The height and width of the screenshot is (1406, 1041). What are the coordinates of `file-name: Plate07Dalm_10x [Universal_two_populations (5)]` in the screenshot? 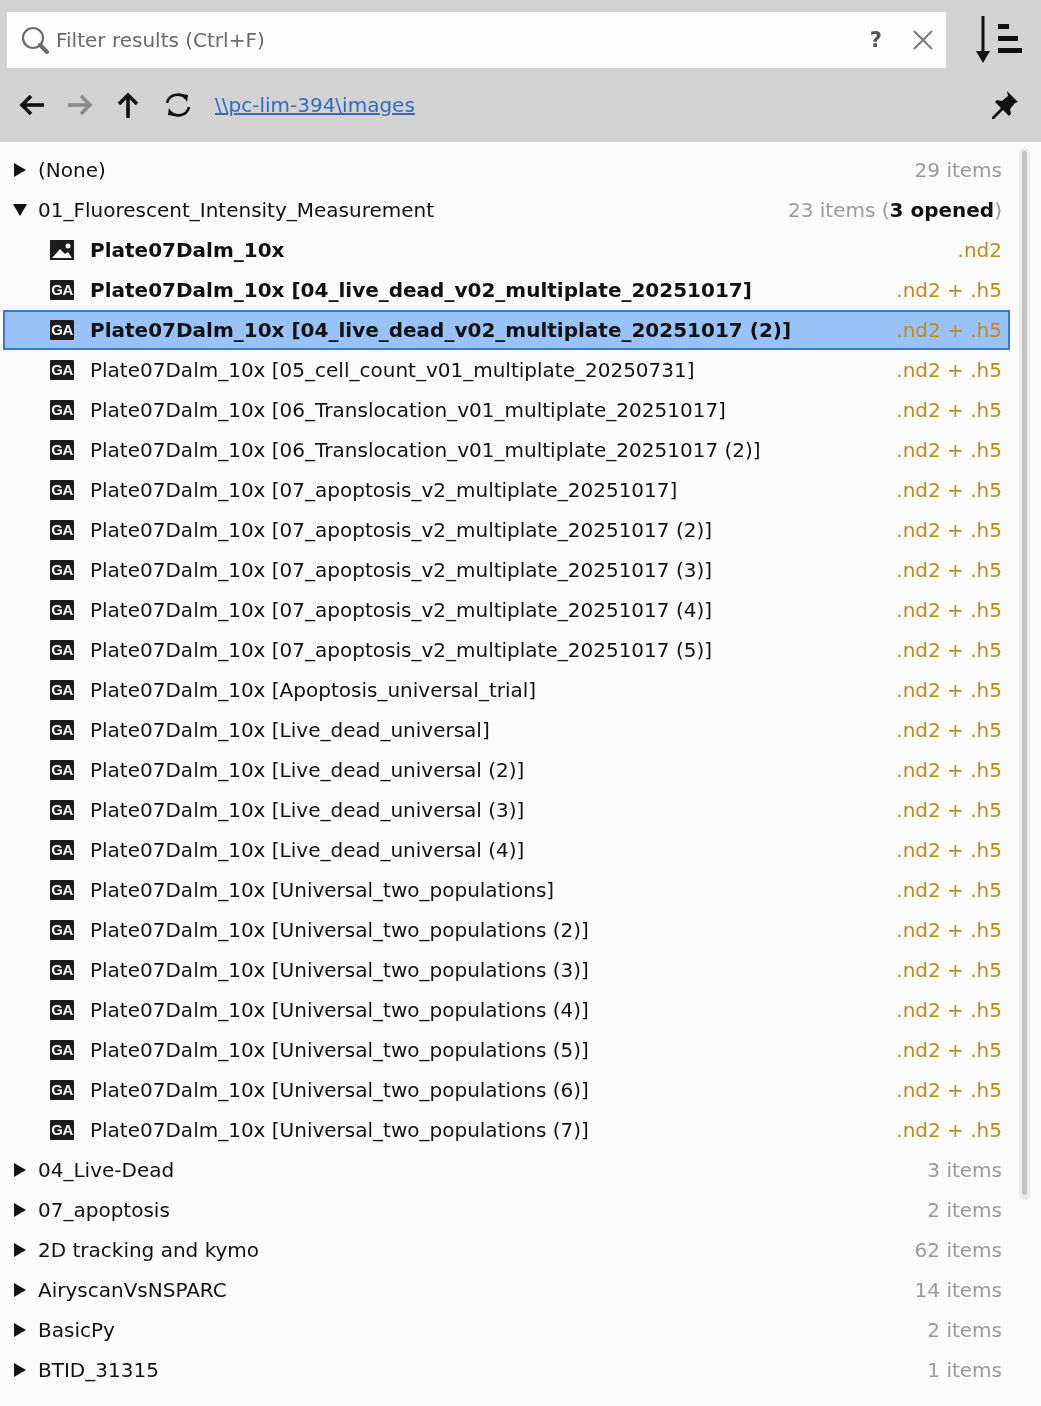 It's located at (340, 1050).